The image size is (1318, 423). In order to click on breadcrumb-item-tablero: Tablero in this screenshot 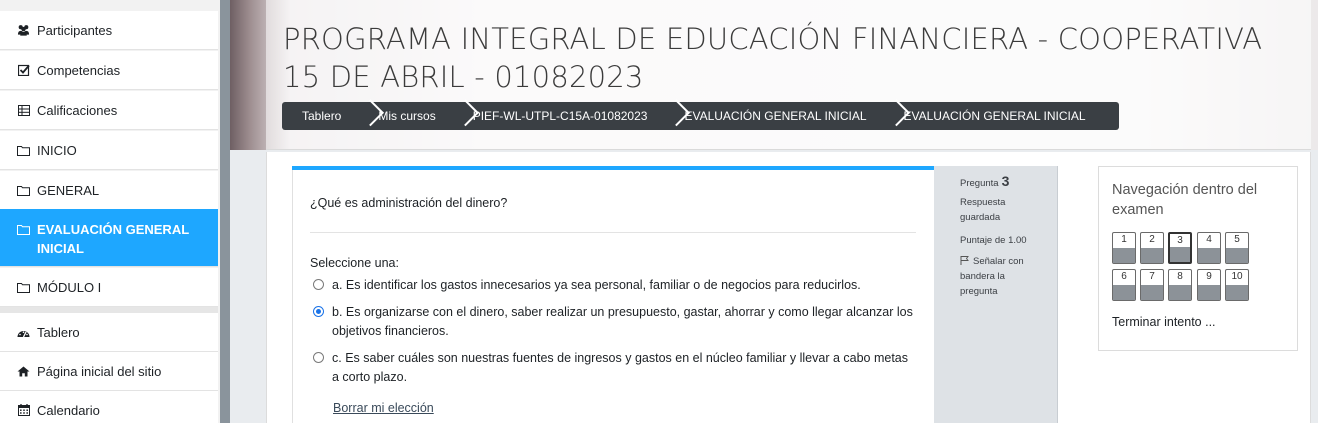, I will do `click(320, 116)`.